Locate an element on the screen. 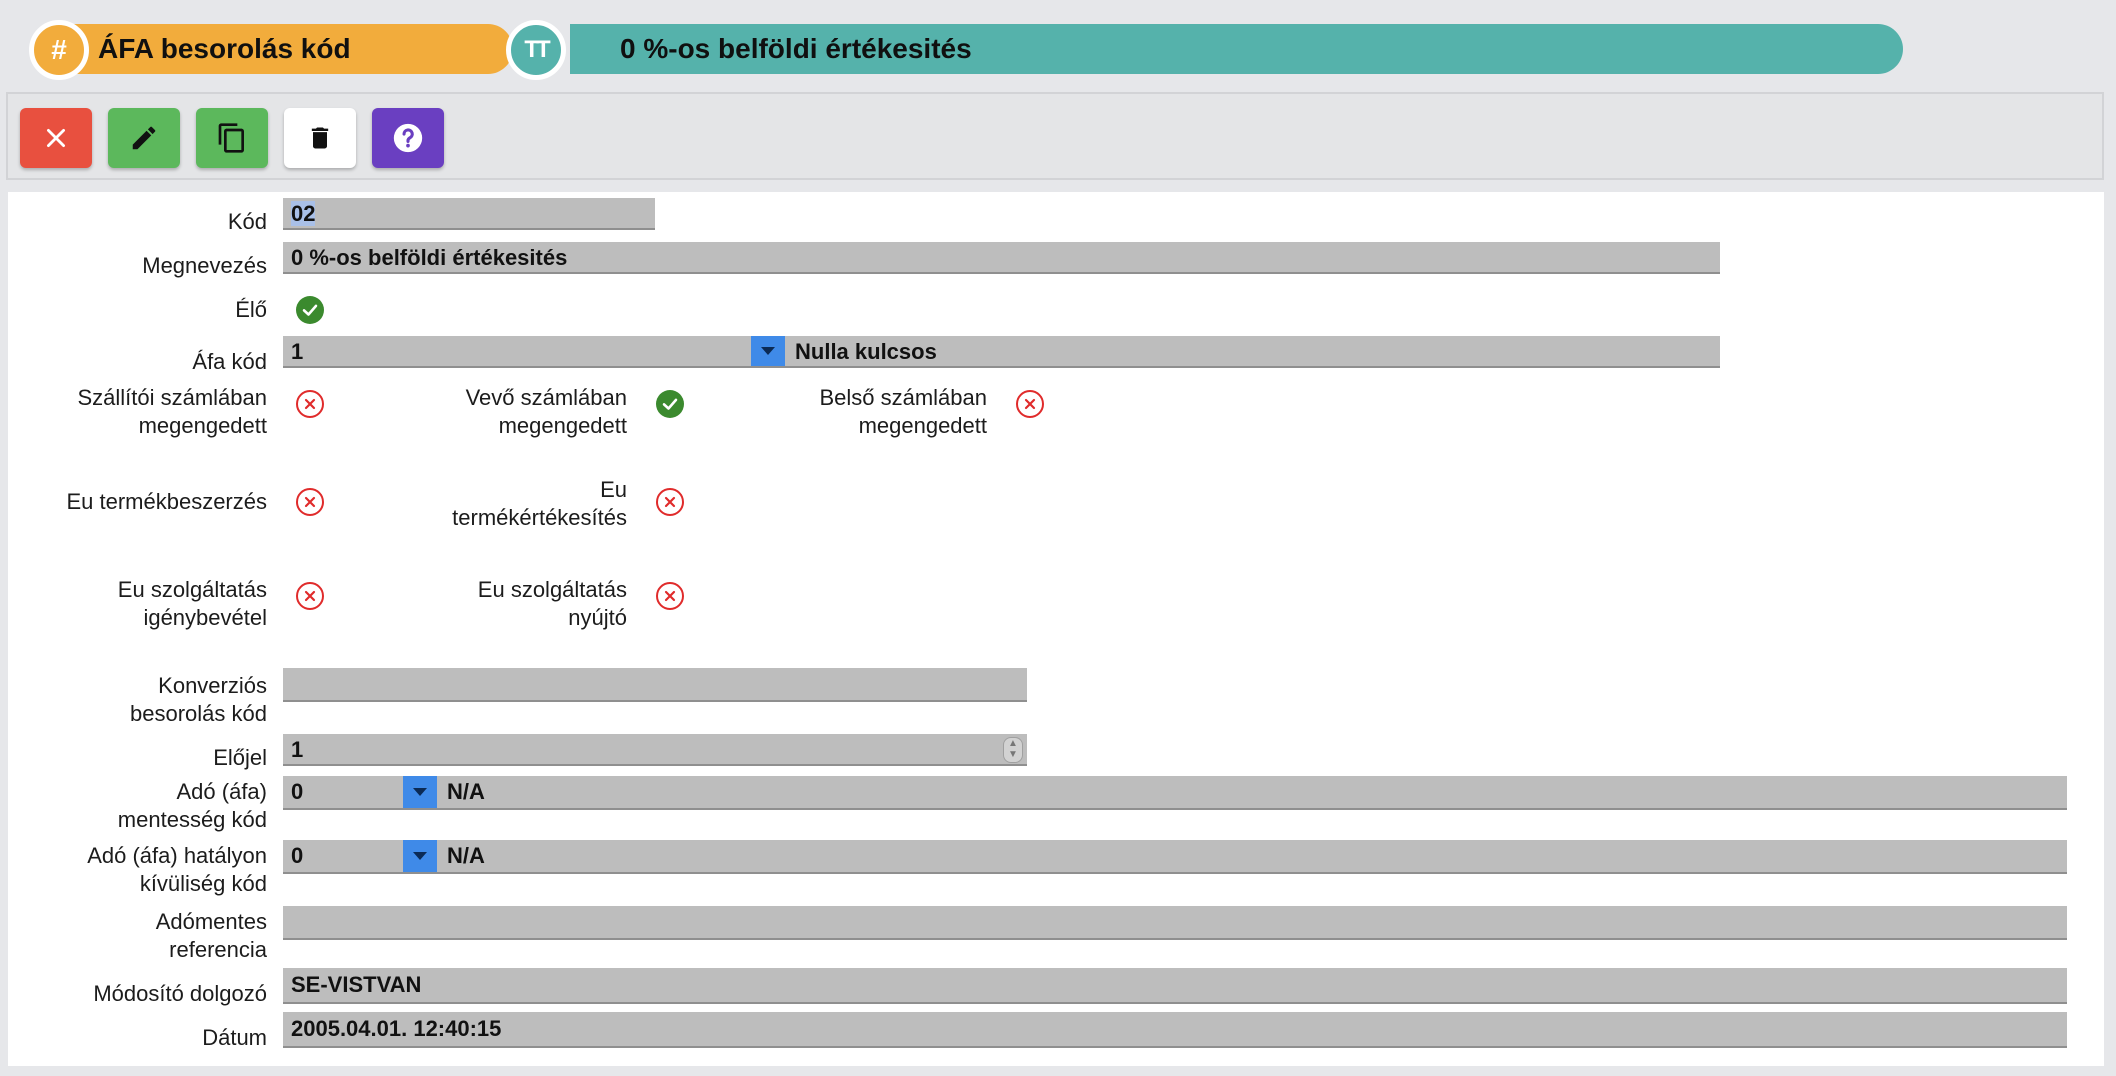 This screenshot has height=1076, width=2116. elojel-spinner-icon: ▲ ▼ is located at coordinates (1013, 750).